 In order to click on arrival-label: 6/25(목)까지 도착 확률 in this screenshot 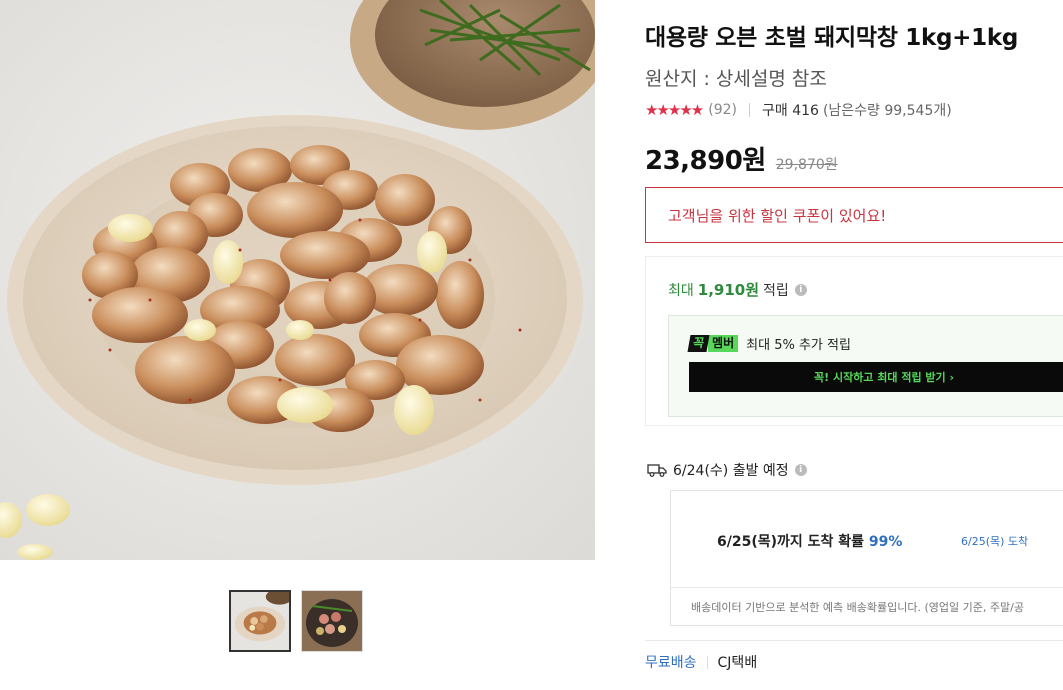, I will do `click(791, 542)`.